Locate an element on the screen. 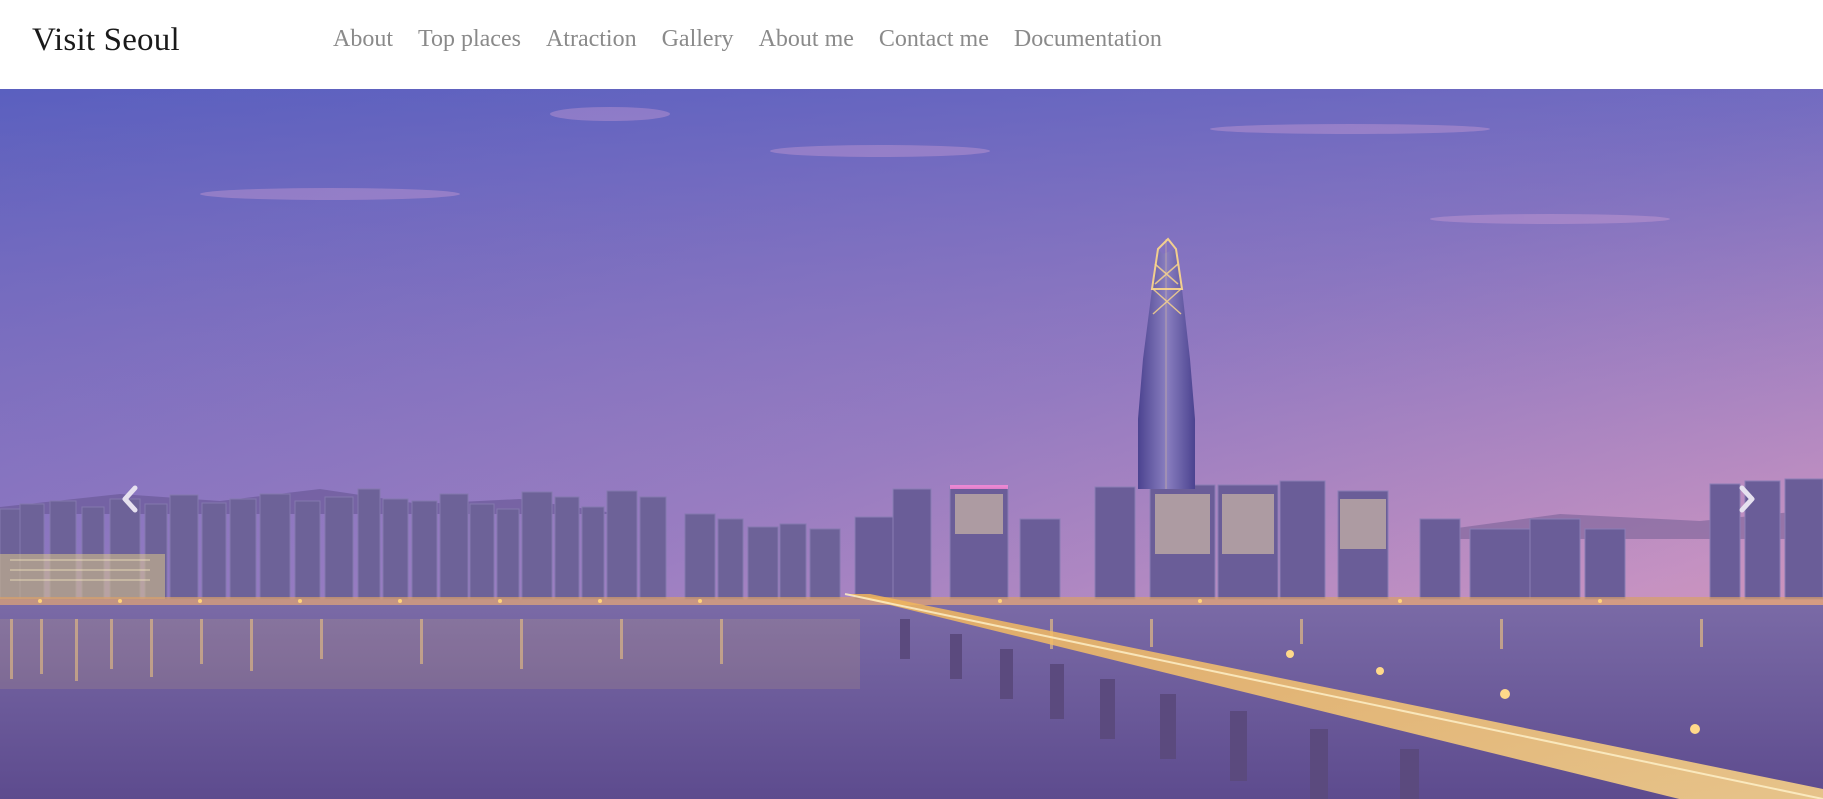 This screenshot has width=1823, height=799. nav-gallery: Gallery is located at coordinates (698, 39).